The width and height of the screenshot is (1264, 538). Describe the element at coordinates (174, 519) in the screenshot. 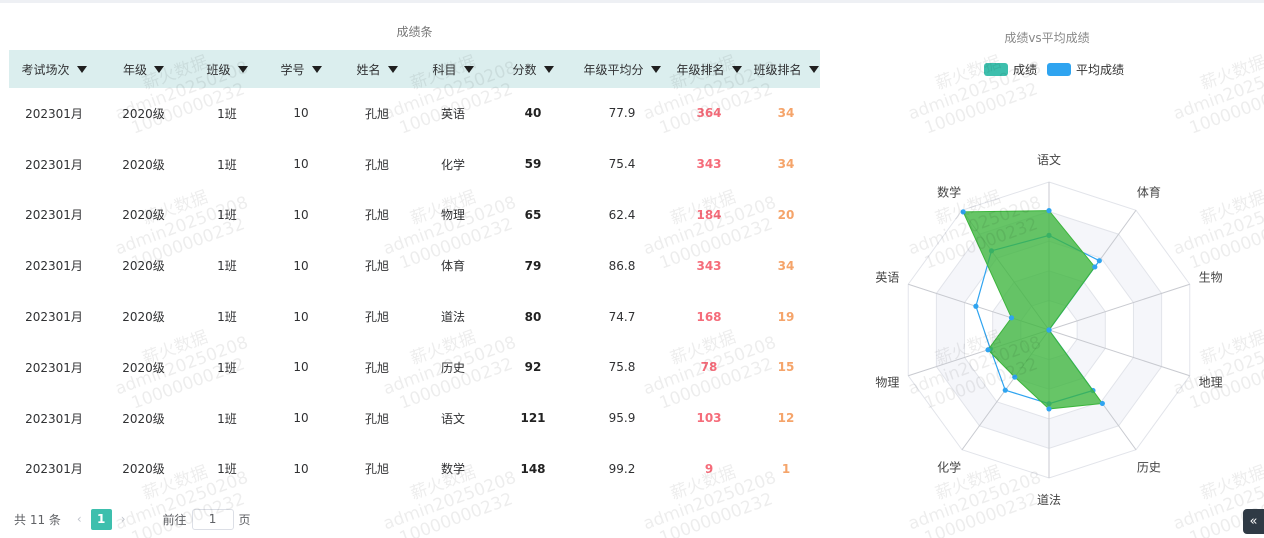

I see `goto-label: 前往` at that location.